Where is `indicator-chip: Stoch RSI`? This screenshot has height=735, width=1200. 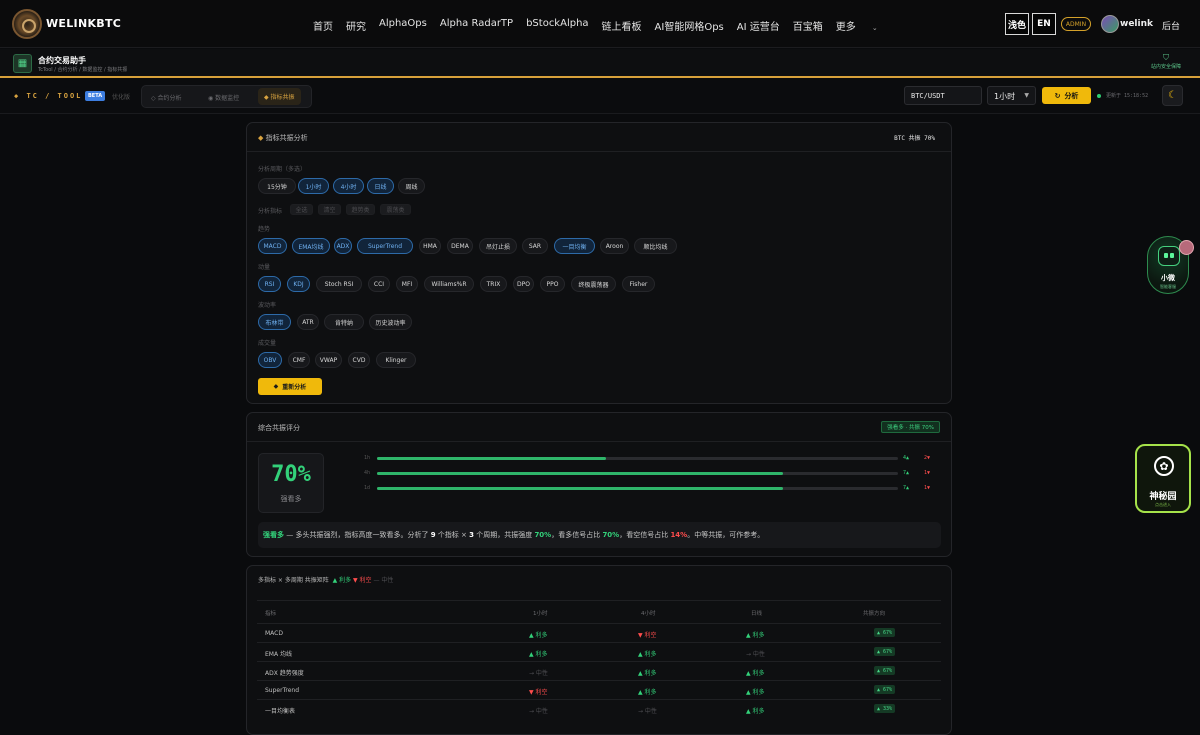
indicator-chip: Stoch RSI is located at coordinates (339, 284).